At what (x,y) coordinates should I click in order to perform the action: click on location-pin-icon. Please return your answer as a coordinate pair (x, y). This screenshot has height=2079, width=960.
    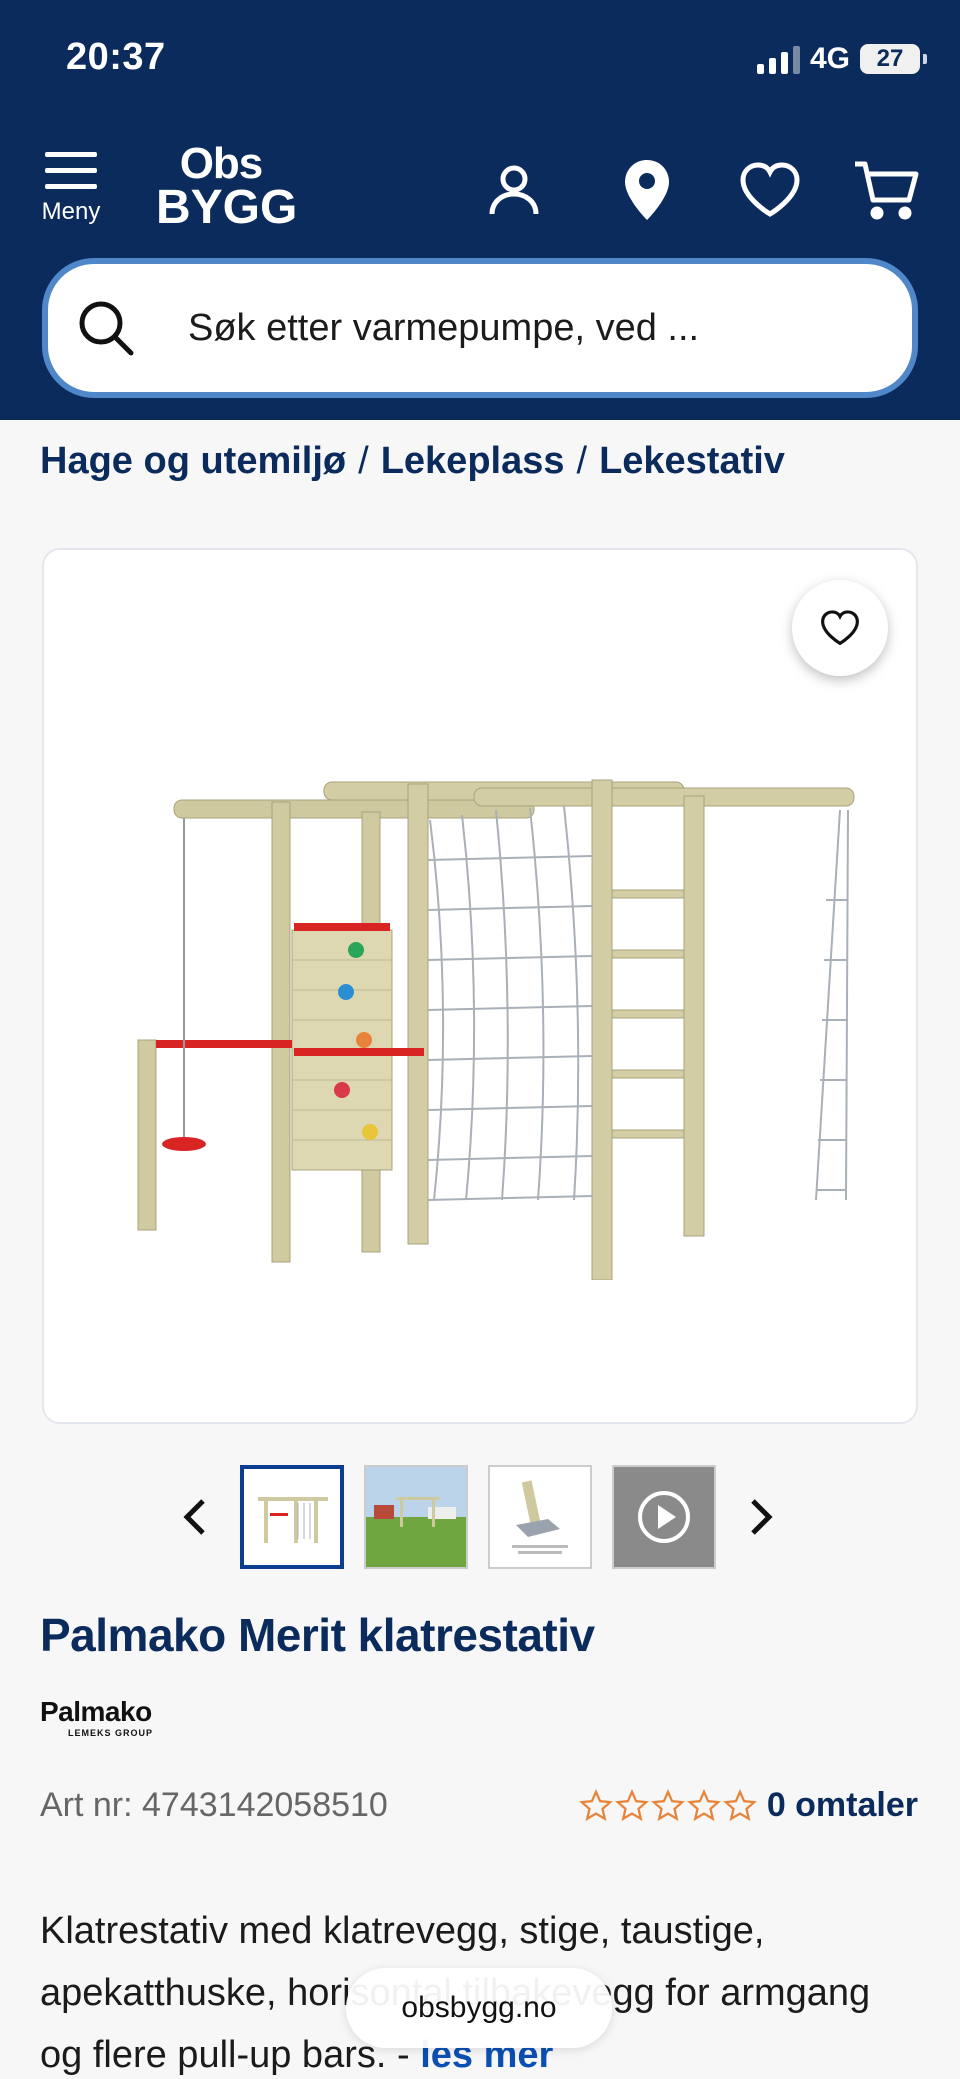
    Looking at the image, I should click on (647, 190).